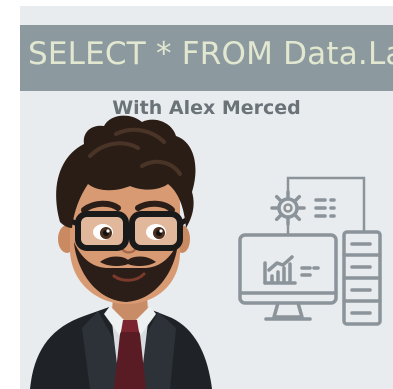 This screenshot has width=393, height=389. I want to click on server-rack-icon, so click(362, 278).